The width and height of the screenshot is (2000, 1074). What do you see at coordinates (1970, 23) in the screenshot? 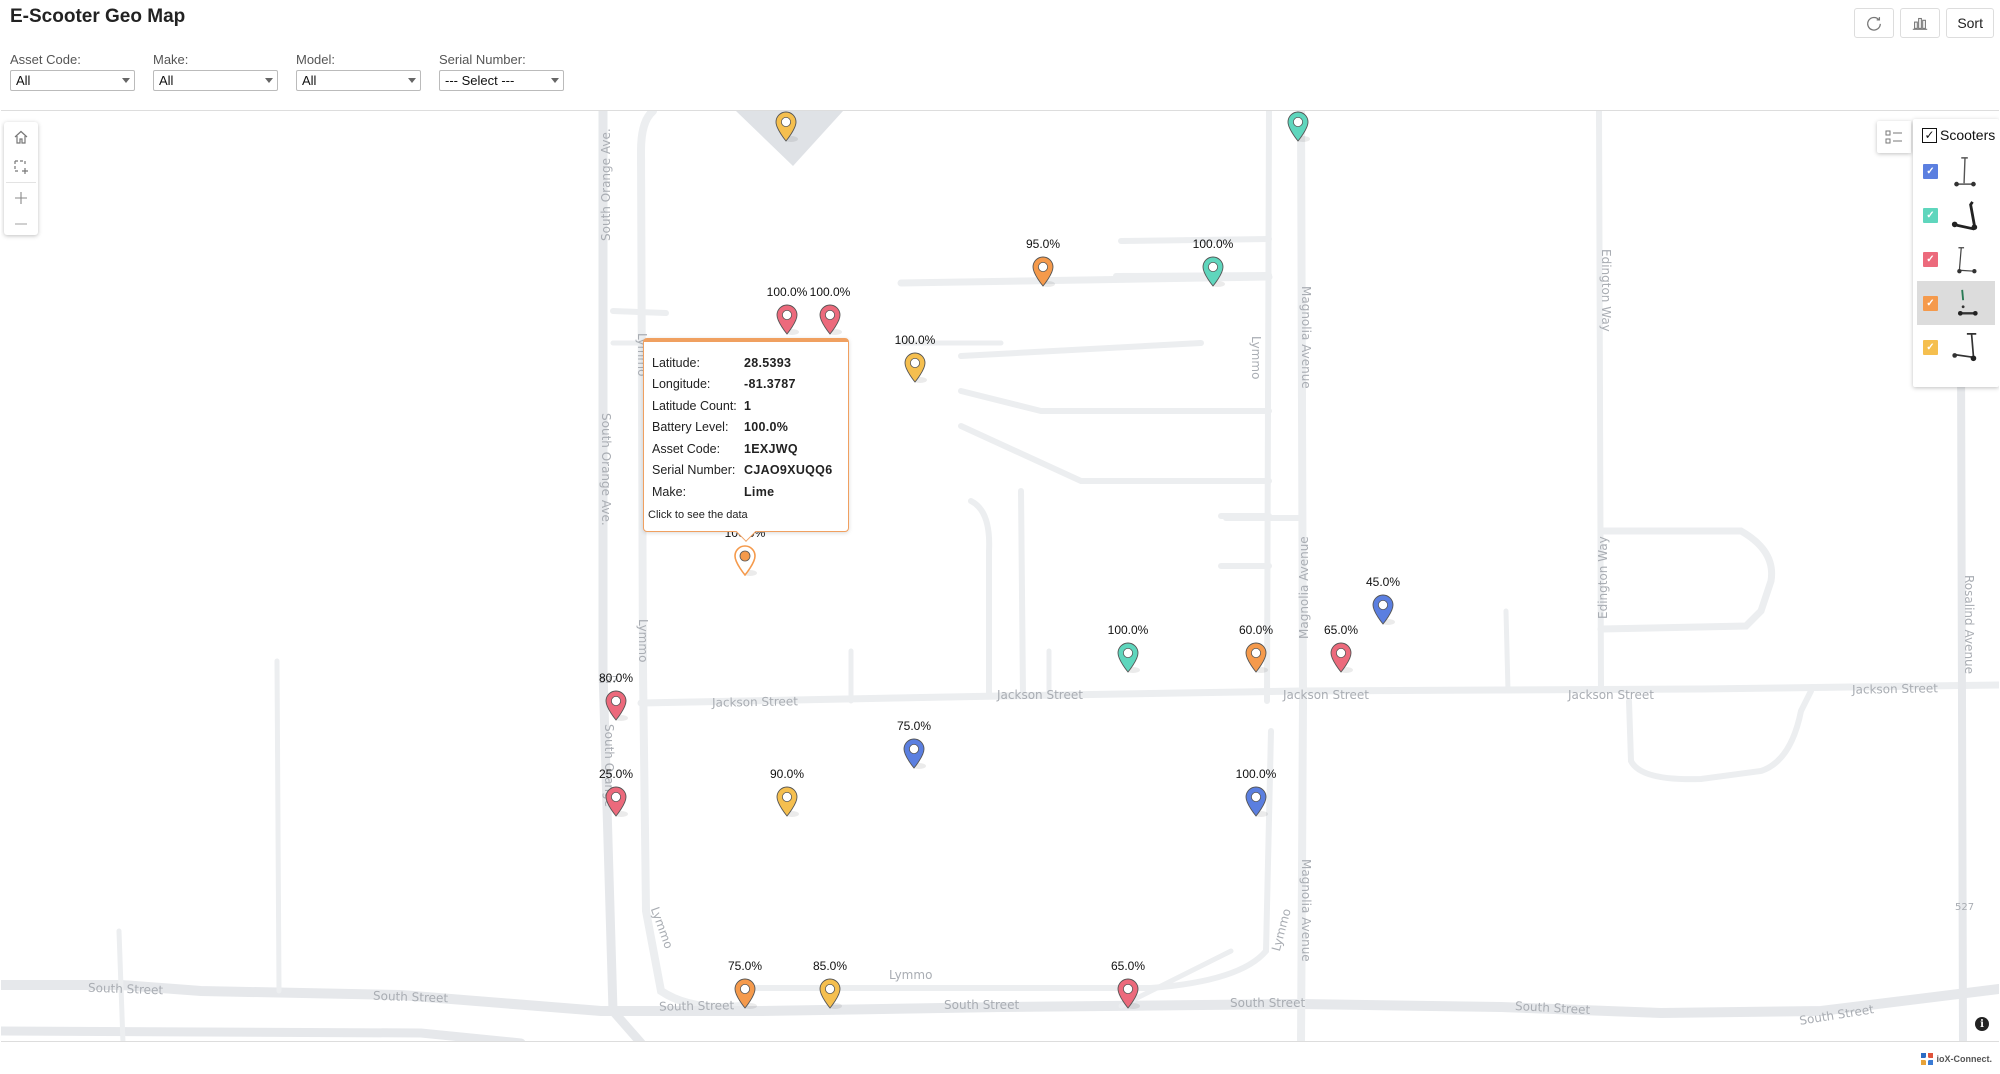
I see `sort-button: Sort` at bounding box center [1970, 23].